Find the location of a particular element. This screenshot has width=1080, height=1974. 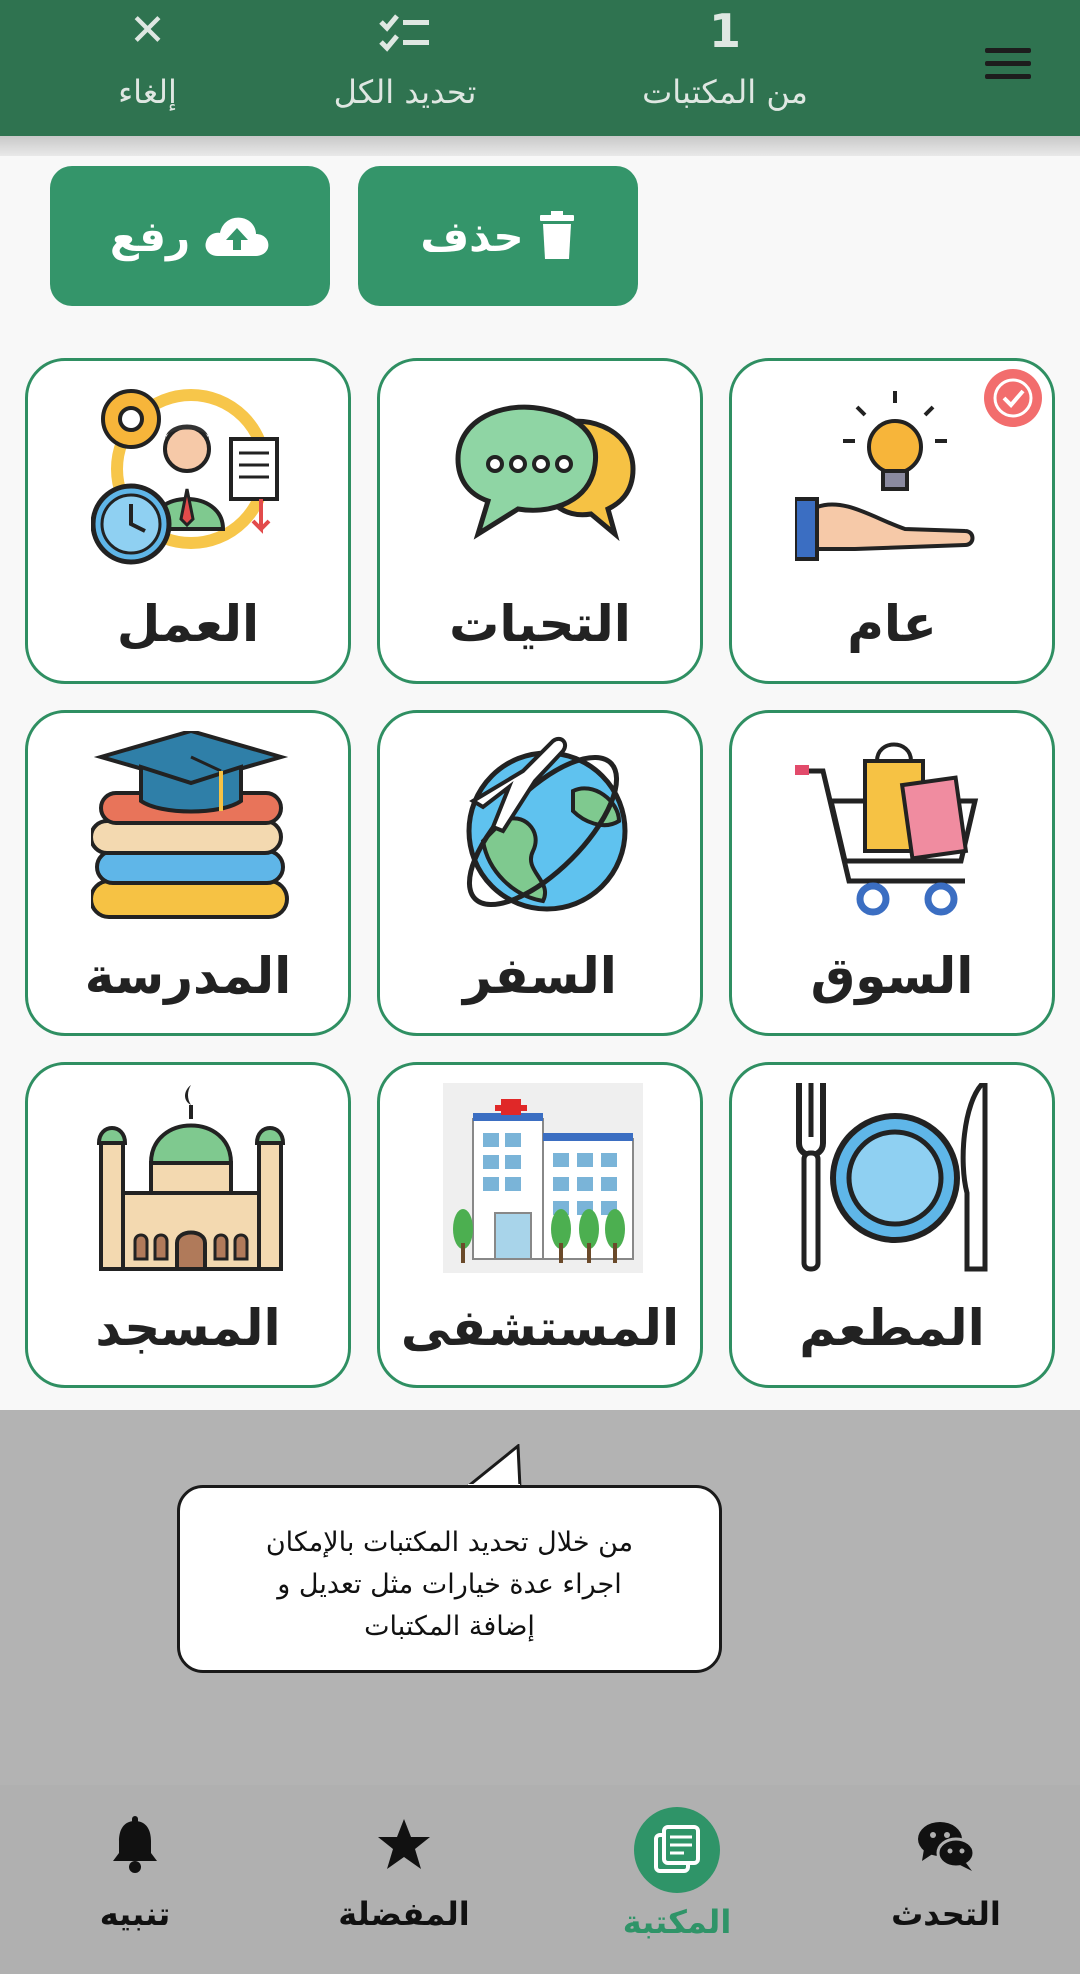

library-tile-work: العمل is located at coordinates (188, 521).